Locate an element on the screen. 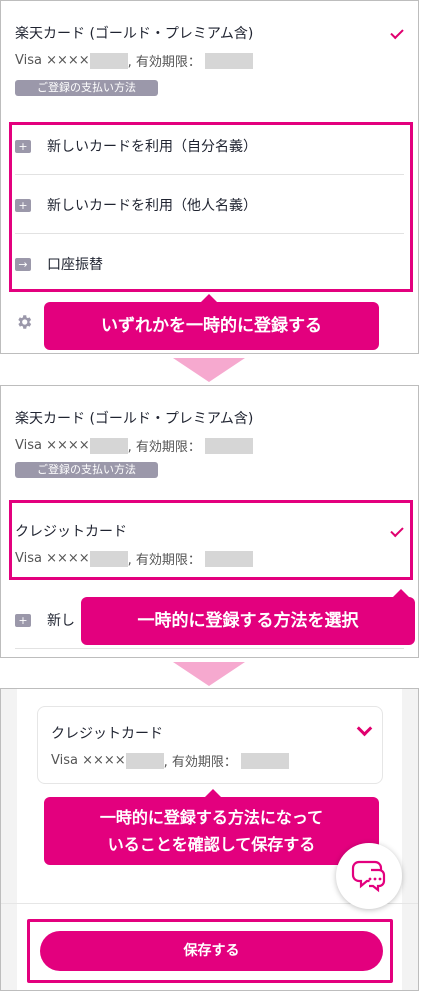 The width and height of the screenshot is (421, 991). option-bank-transfer: → 口座振替 is located at coordinates (209, 264).